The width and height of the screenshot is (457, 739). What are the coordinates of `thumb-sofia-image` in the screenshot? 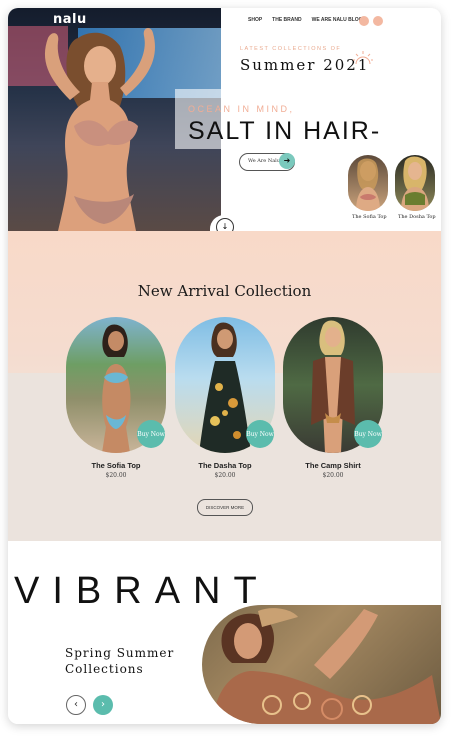 It's located at (368, 184).